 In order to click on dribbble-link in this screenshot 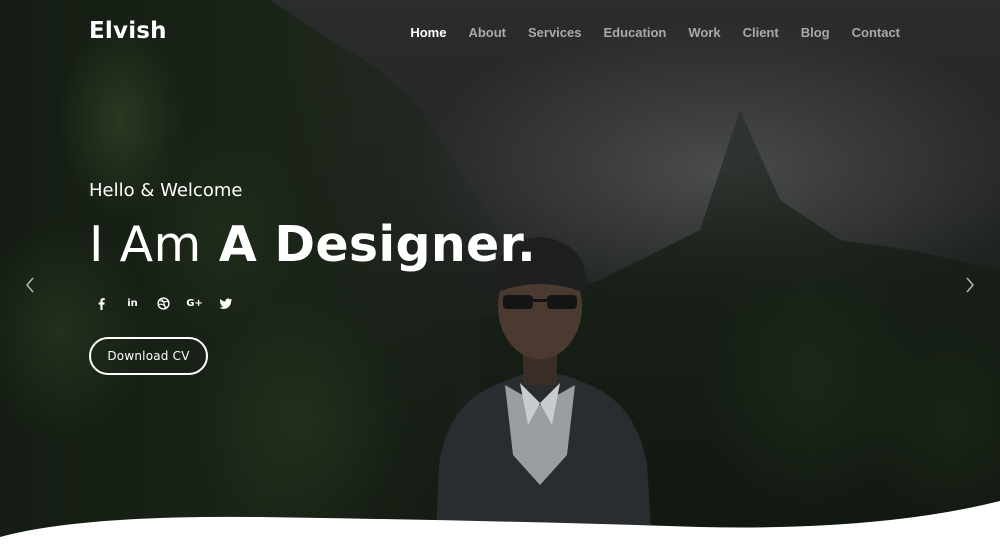, I will do `click(163, 303)`.